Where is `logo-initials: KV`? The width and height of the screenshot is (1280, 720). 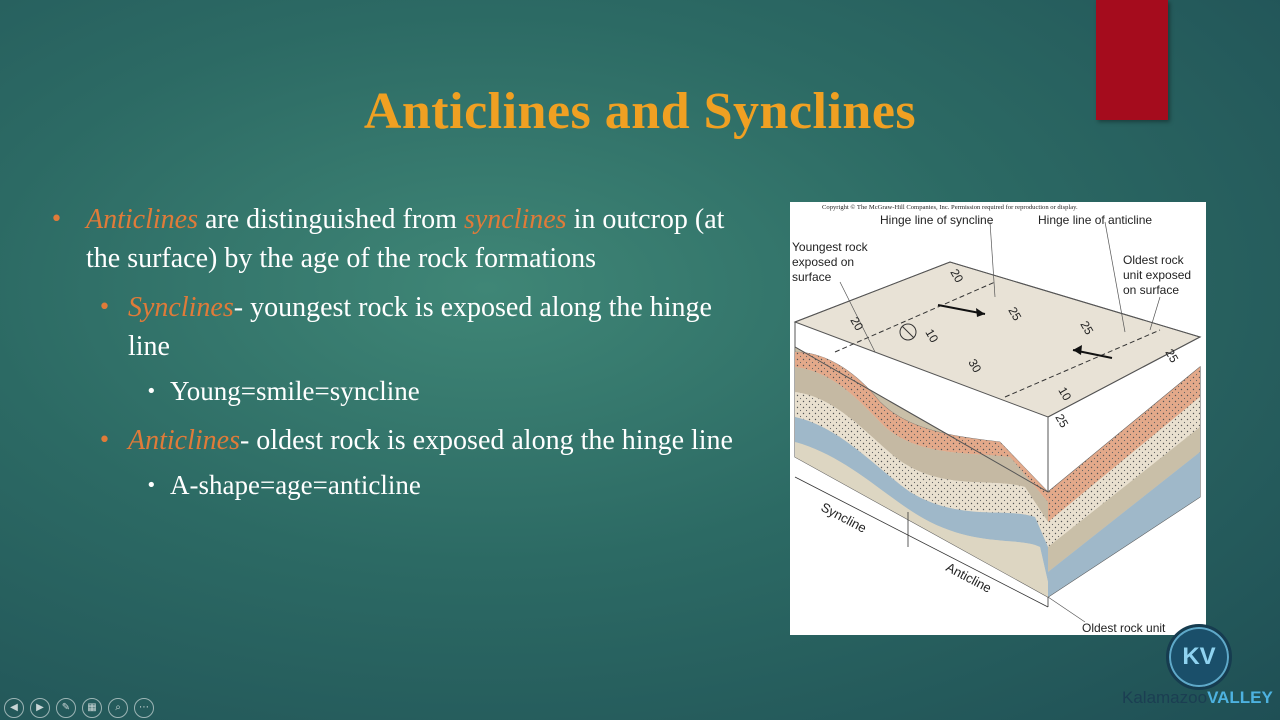 logo-initials: KV is located at coordinates (1199, 656).